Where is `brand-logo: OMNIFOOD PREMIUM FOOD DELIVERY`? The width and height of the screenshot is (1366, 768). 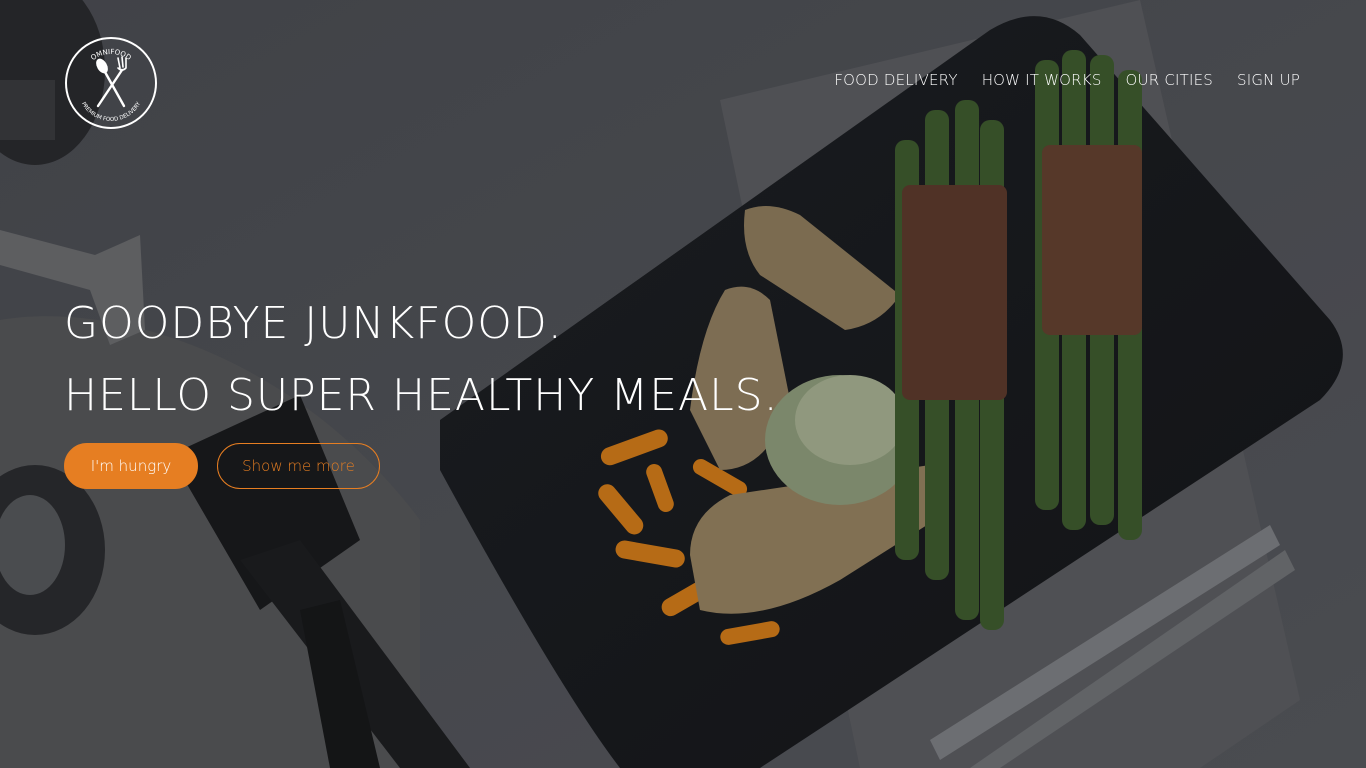 brand-logo: OMNIFOOD PREMIUM FOOD DELIVERY is located at coordinates (111, 83).